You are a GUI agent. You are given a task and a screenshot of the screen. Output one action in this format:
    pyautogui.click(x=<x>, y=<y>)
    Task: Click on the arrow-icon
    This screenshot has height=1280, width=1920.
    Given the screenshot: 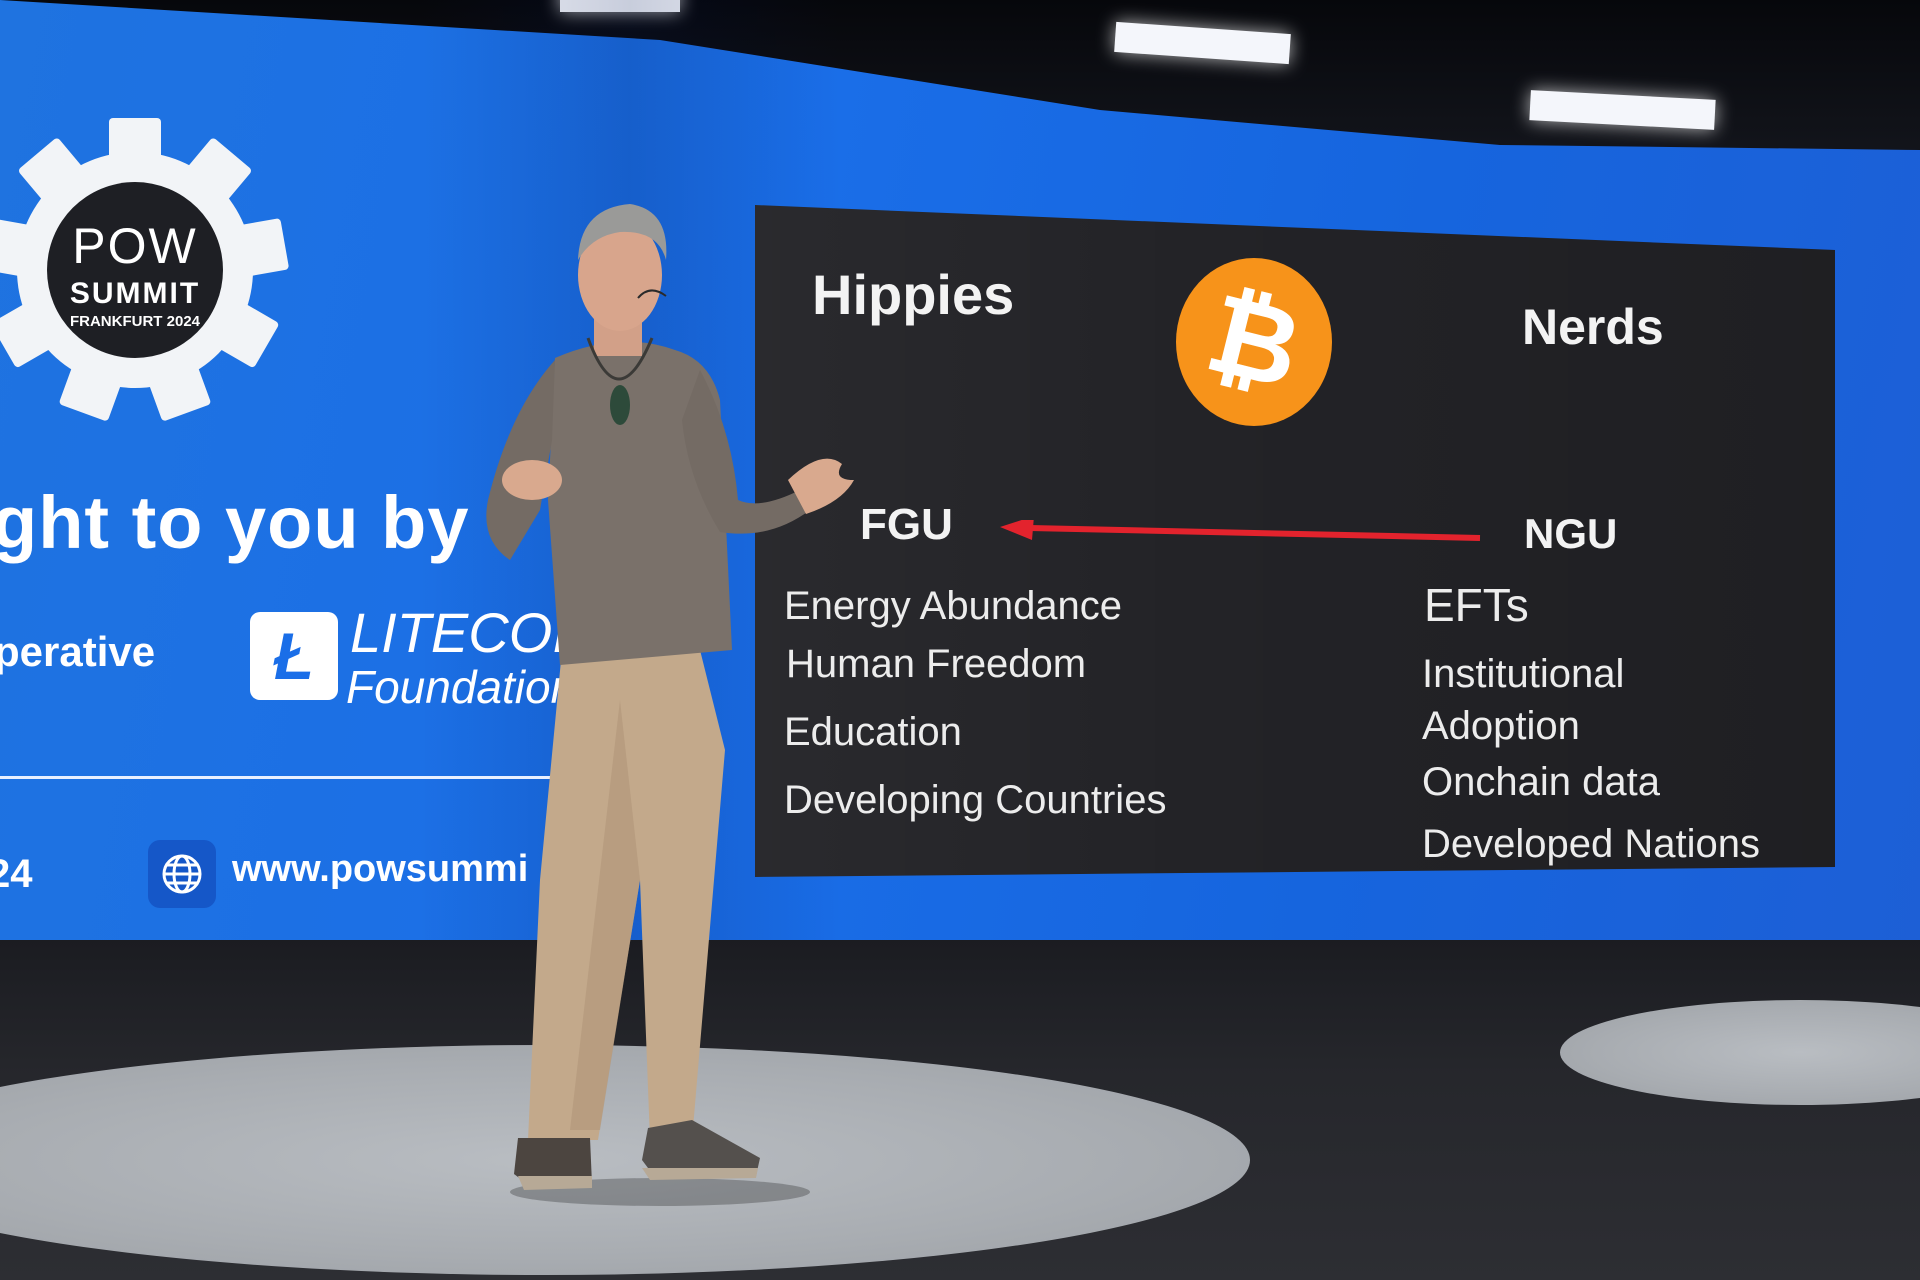 What is the action you would take?
    pyautogui.click(x=1240, y=530)
    